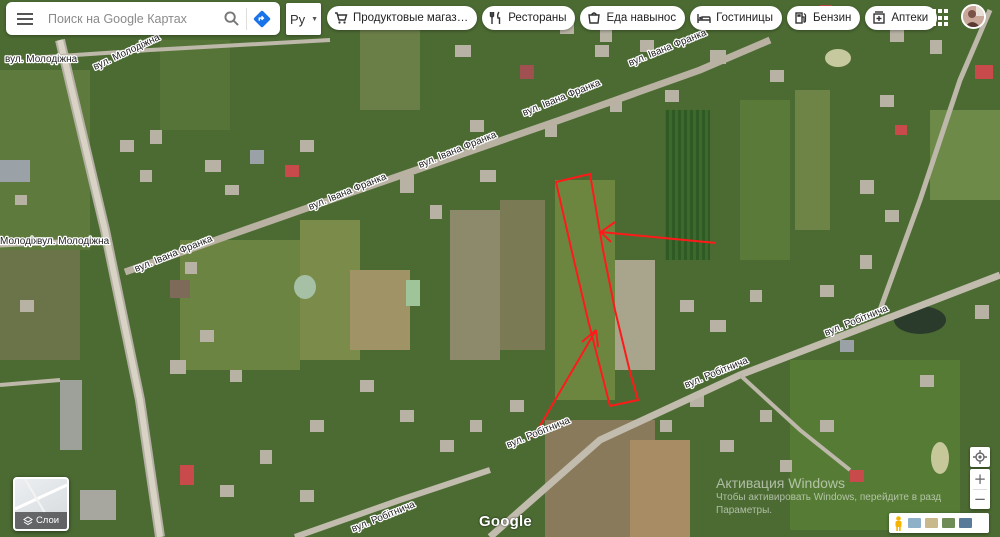 The height and width of the screenshot is (537, 1000). I want to click on zoom-in-button: +, so click(980, 479).